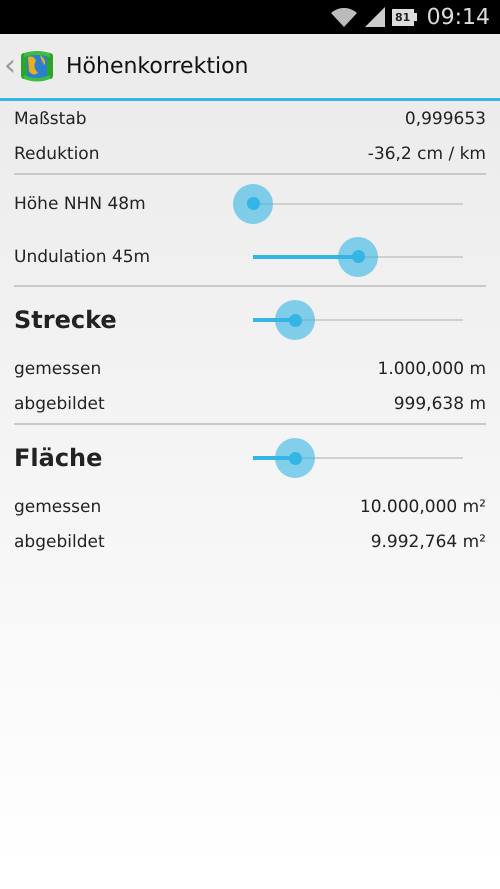  What do you see at coordinates (375, 17) in the screenshot?
I see `signal-icon` at bounding box center [375, 17].